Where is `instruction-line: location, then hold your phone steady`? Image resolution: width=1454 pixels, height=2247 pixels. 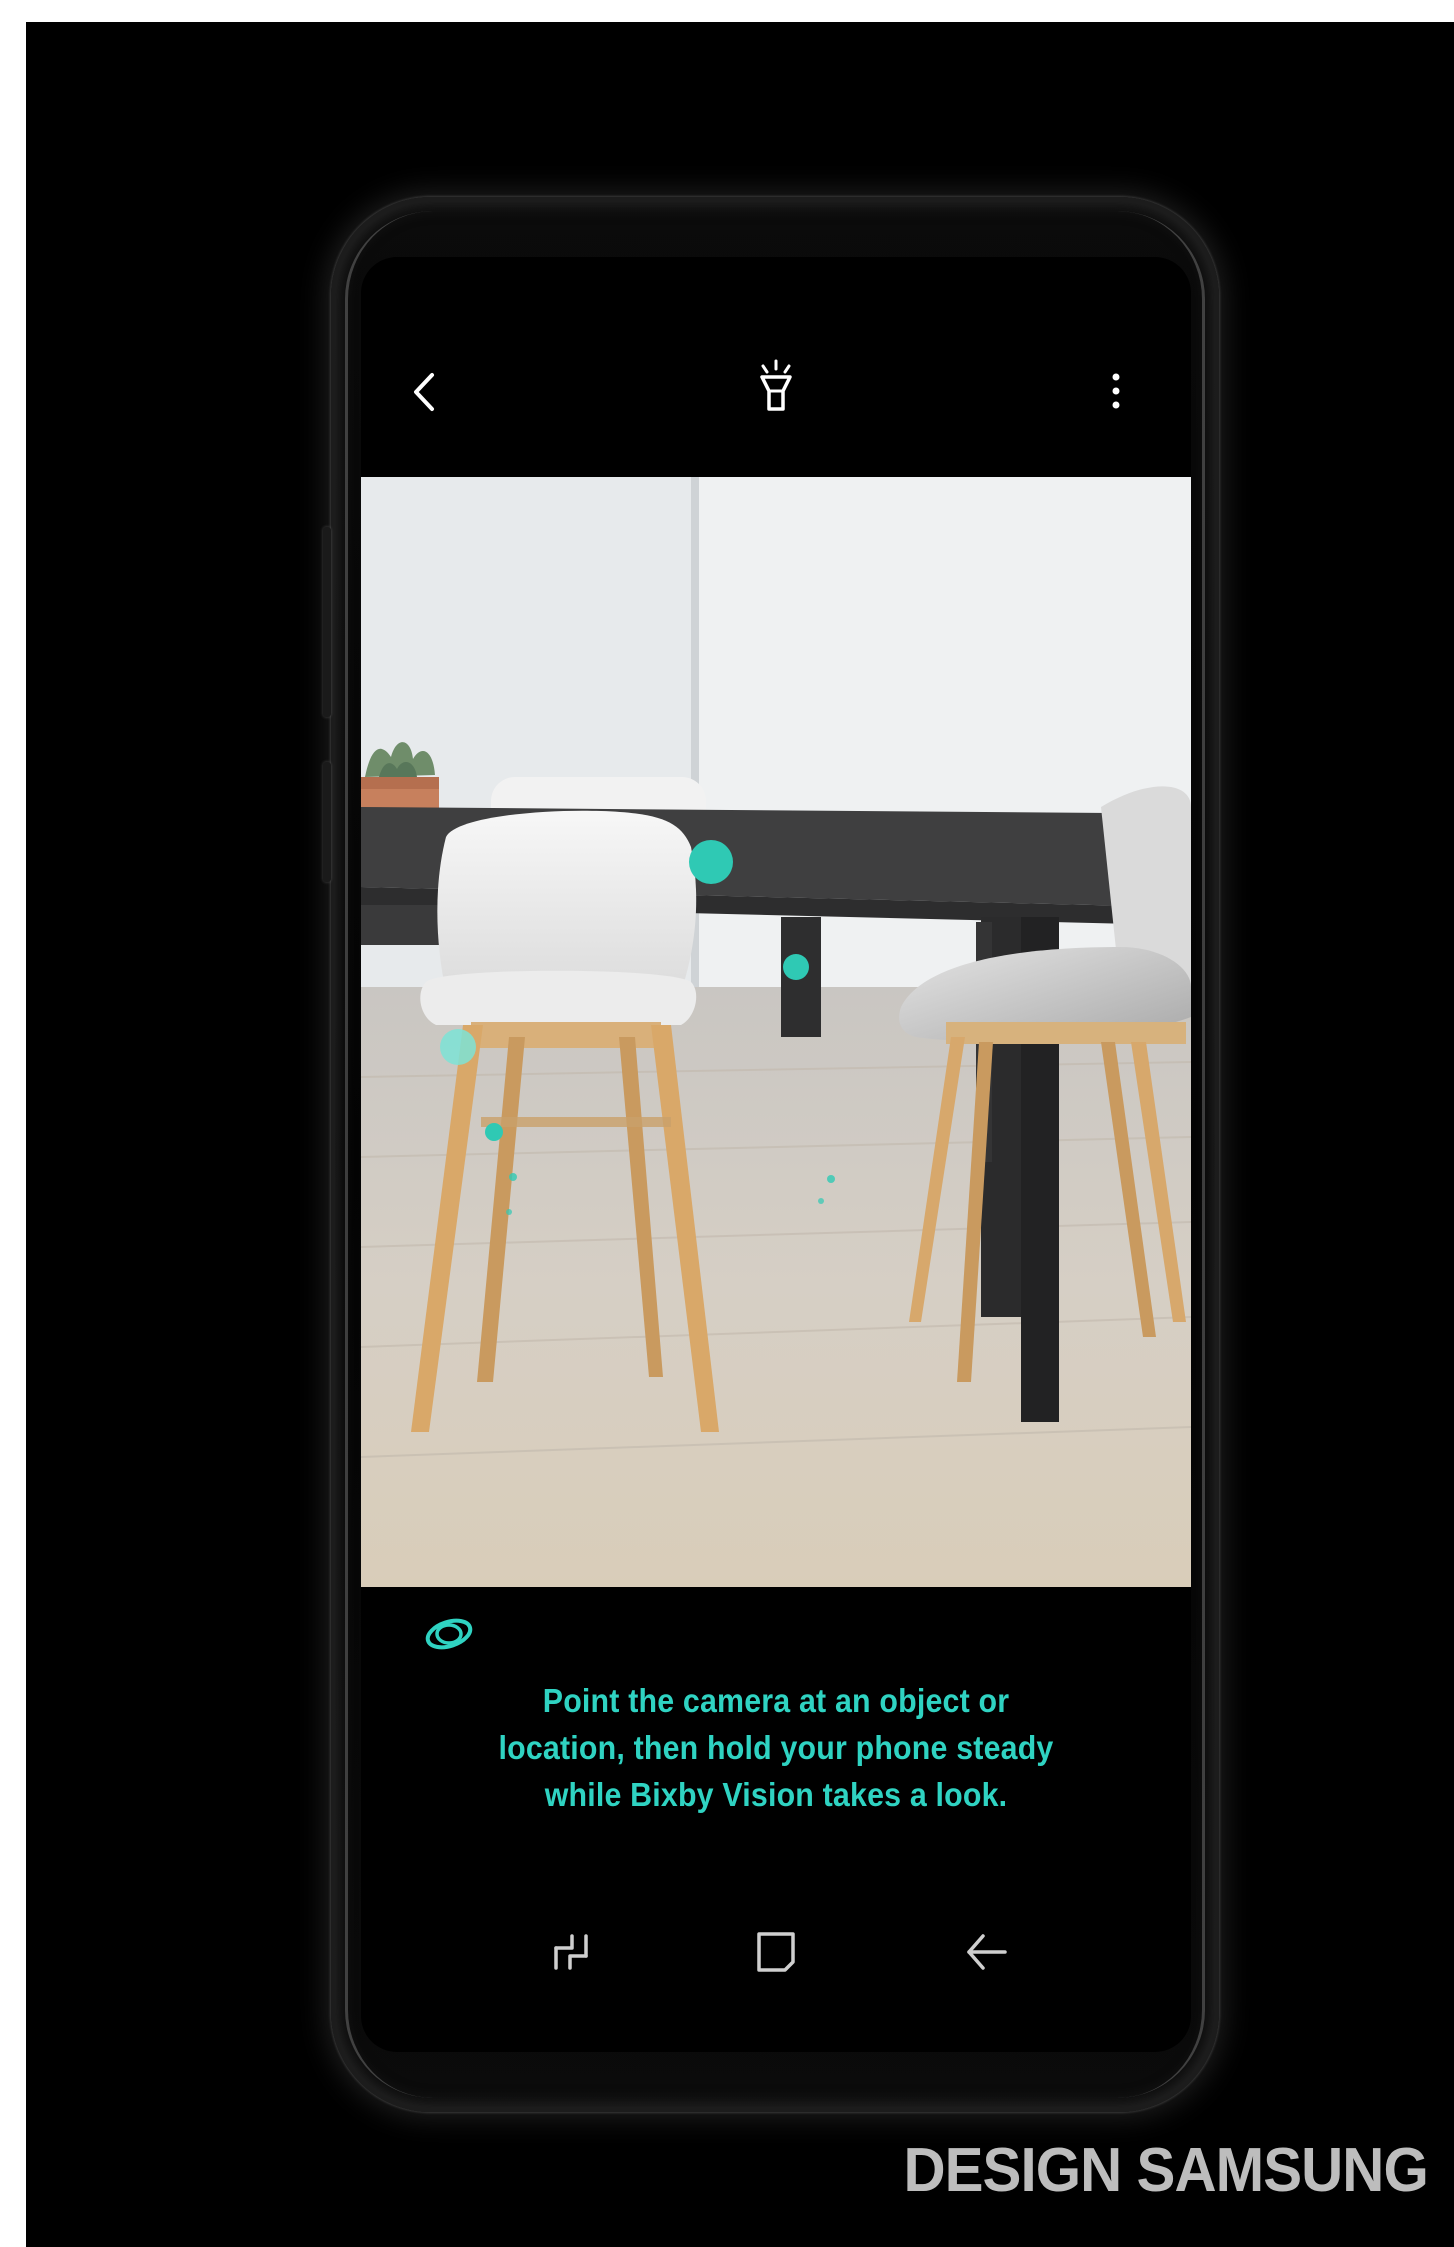 instruction-line: location, then hold your phone steady is located at coordinates (776, 1747).